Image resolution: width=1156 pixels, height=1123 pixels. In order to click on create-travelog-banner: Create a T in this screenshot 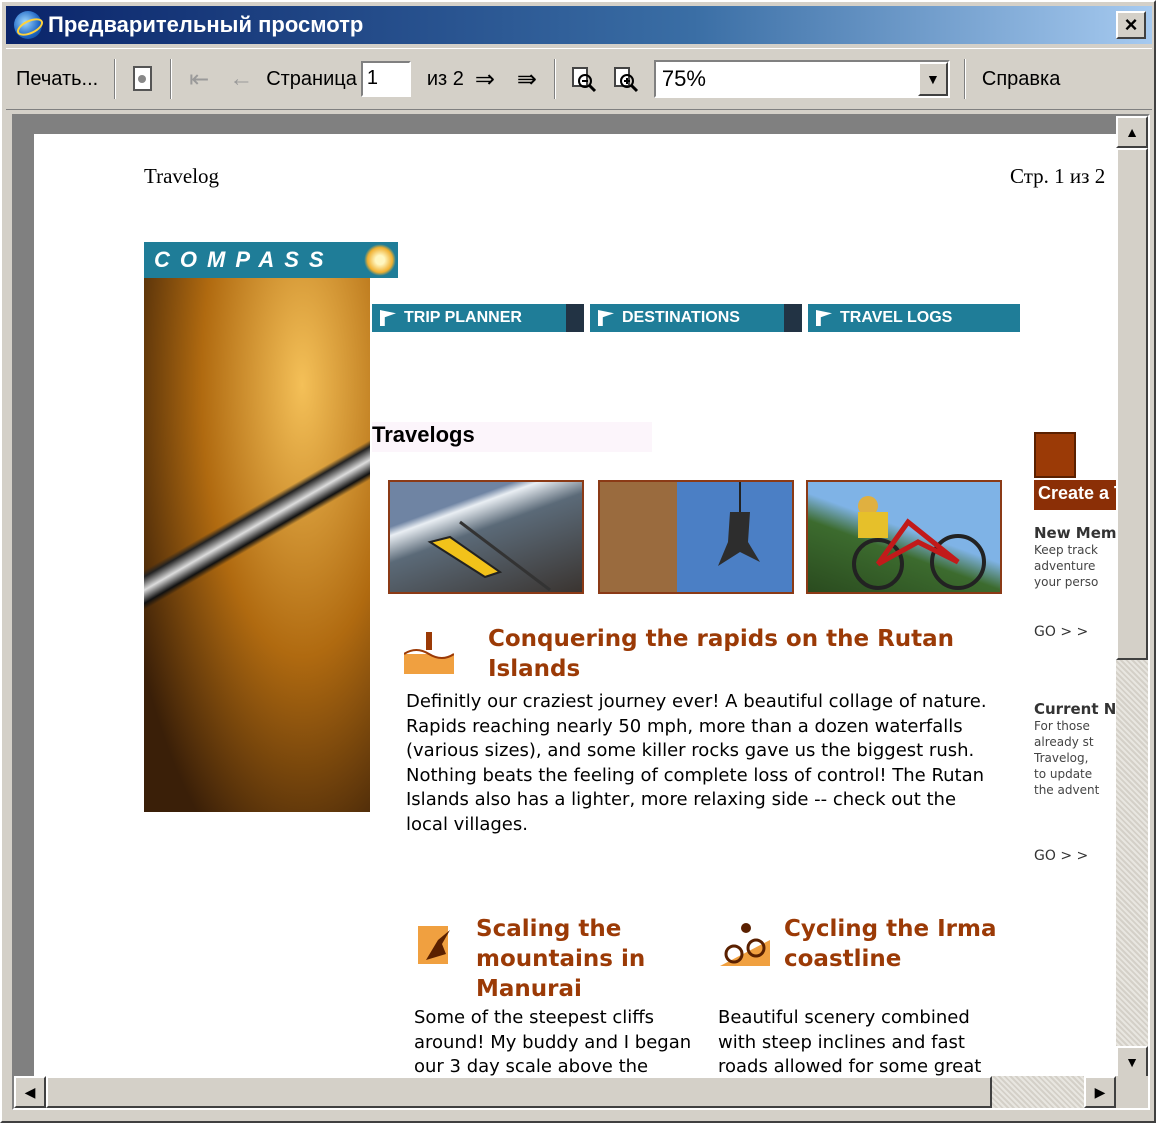, I will do `click(1076, 495)`.